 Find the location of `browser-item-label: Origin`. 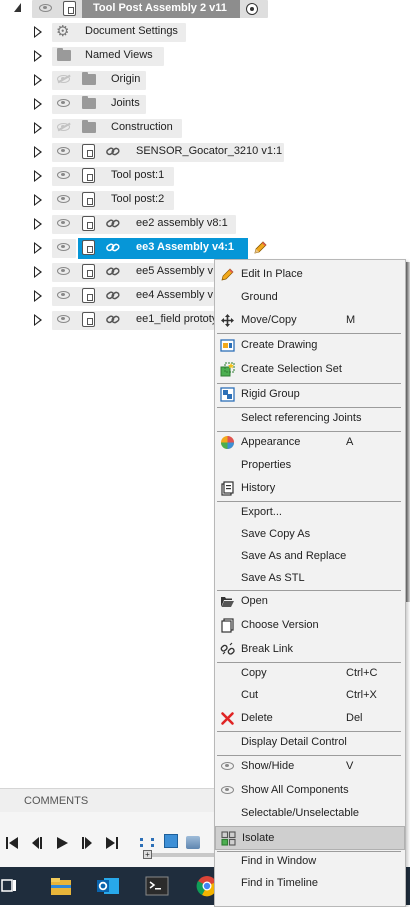

browser-item-label: Origin is located at coordinates (126, 79).